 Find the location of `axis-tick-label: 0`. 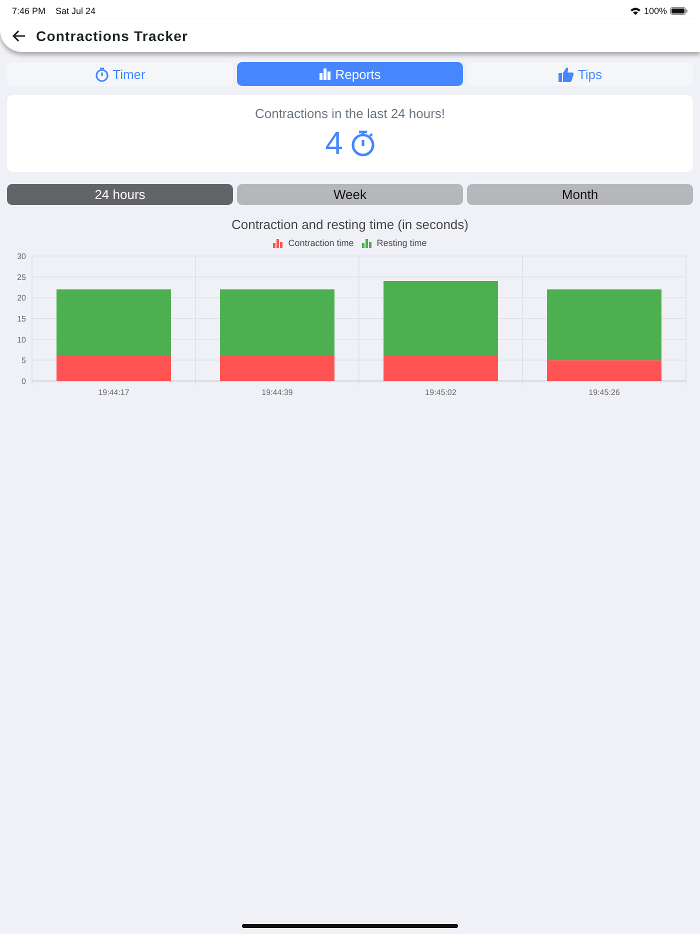

axis-tick-label: 0 is located at coordinates (24, 381).